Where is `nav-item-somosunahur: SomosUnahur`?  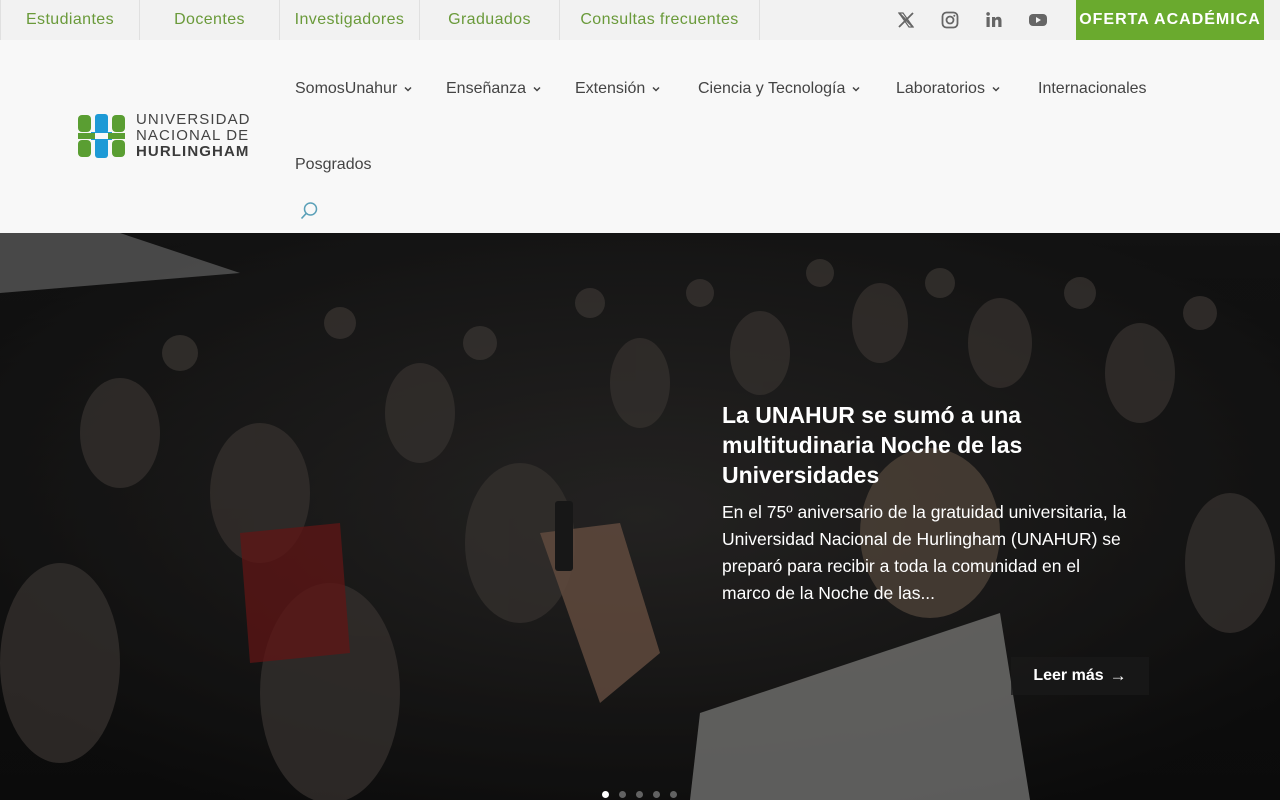 nav-item-somosunahur: SomosUnahur is located at coordinates (354, 89).